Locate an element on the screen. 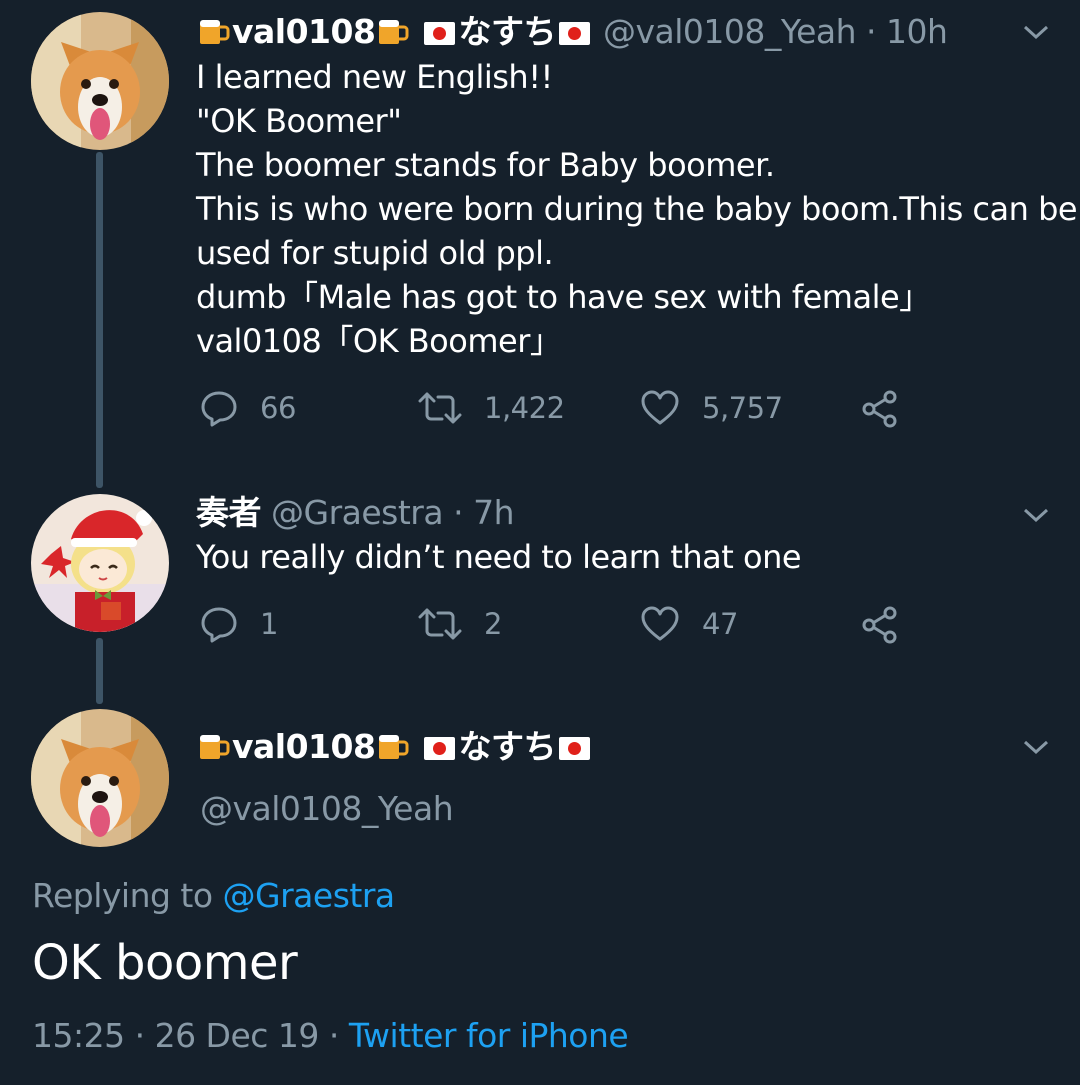 The height and width of the screenshot is (1085, 1080). timestamp: 15:25 · 26 Dec 19 · is located at coordinates (190, 1035).